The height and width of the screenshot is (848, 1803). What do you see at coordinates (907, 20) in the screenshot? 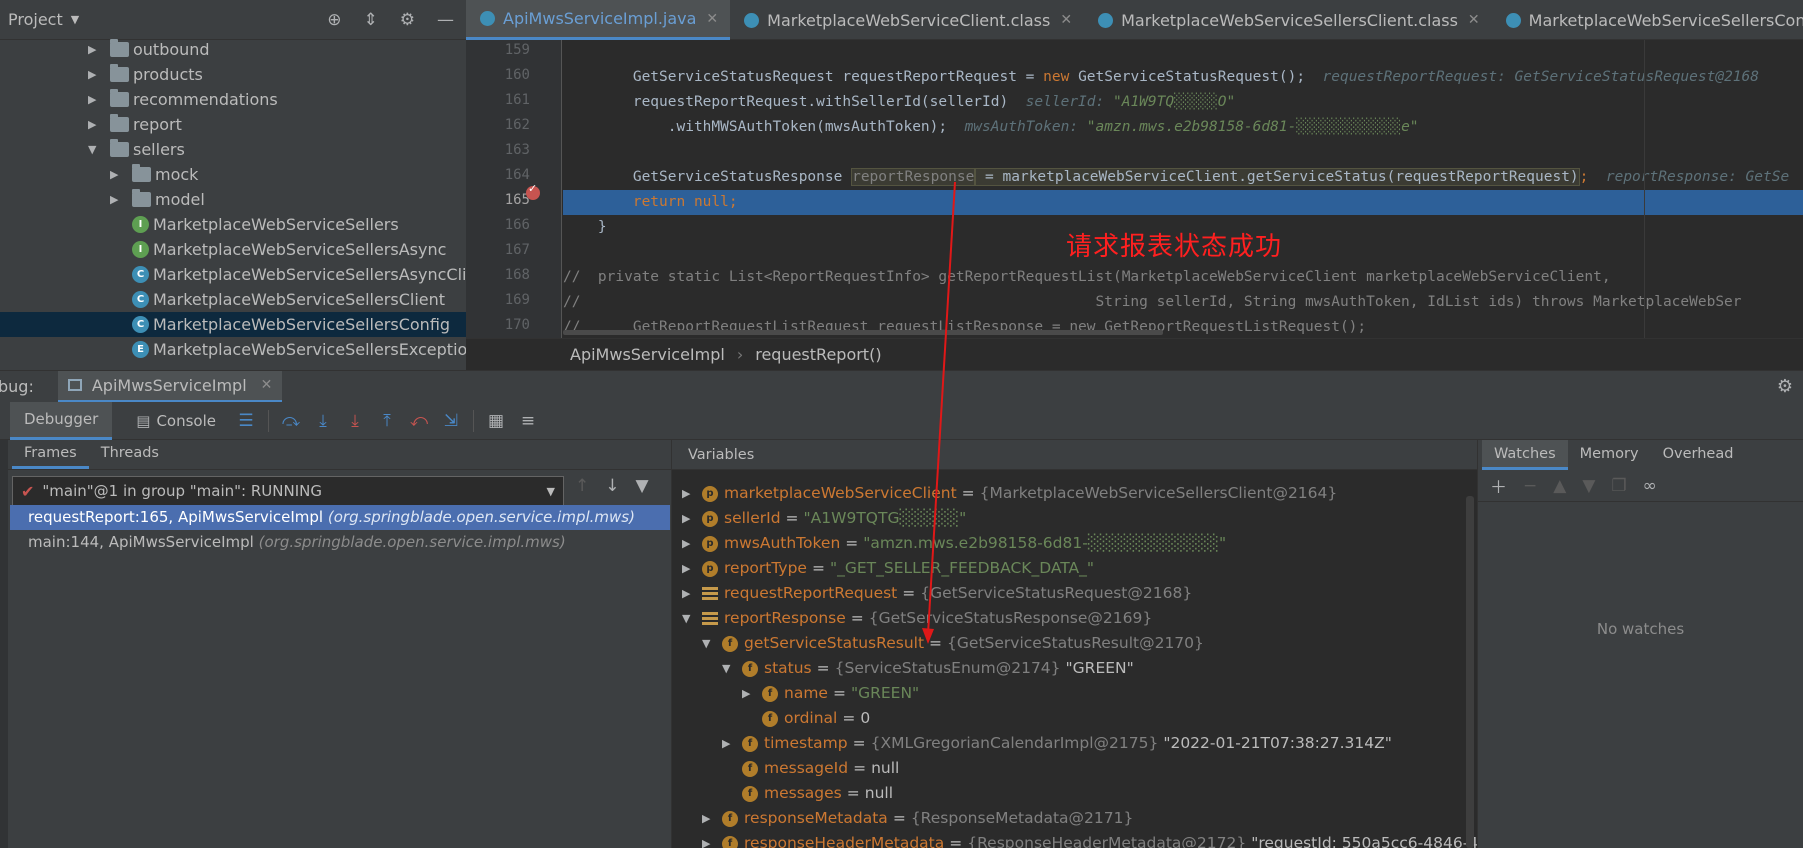
I see `editor-tab: MarketplaceWebServiceClient.class ✕` at bounding box center [907, 20].